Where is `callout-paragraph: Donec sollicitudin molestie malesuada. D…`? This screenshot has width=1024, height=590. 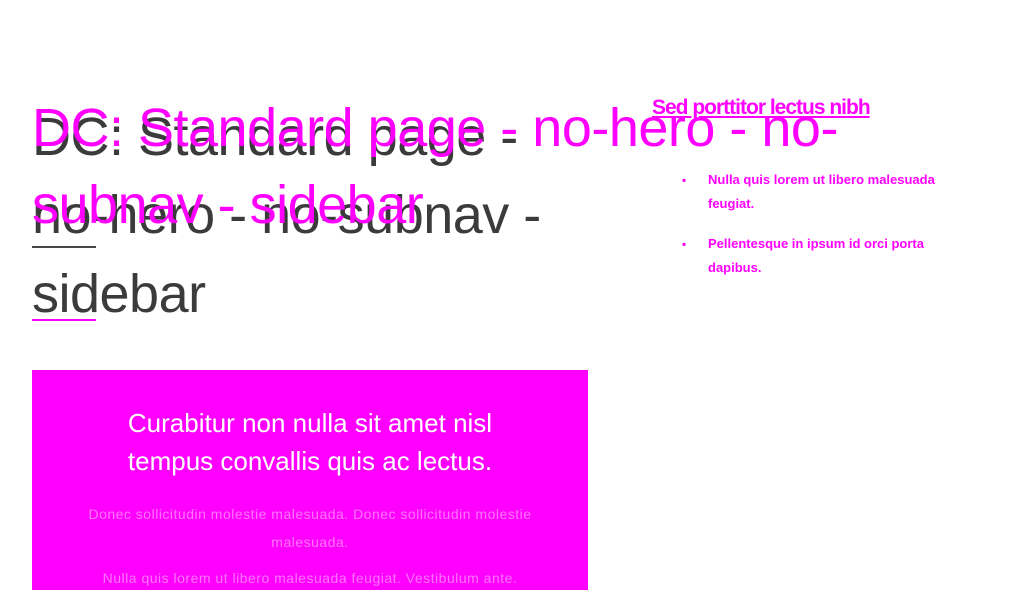 callout-paragraph: Donec sollicitudin molestie malesuada. D… is located at coordinates (310, 528).